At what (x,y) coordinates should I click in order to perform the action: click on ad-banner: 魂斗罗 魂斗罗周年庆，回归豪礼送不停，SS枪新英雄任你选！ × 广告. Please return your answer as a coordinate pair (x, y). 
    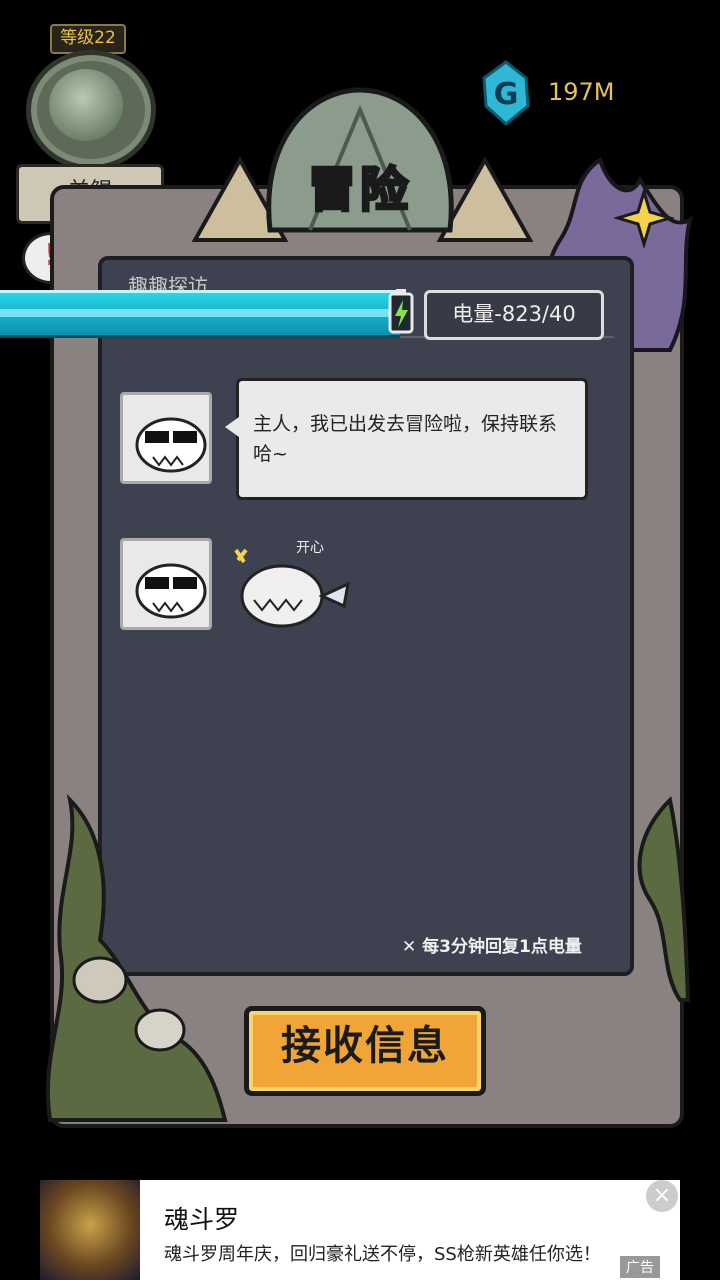
    Looking at the image, I should click on (360, 1230).